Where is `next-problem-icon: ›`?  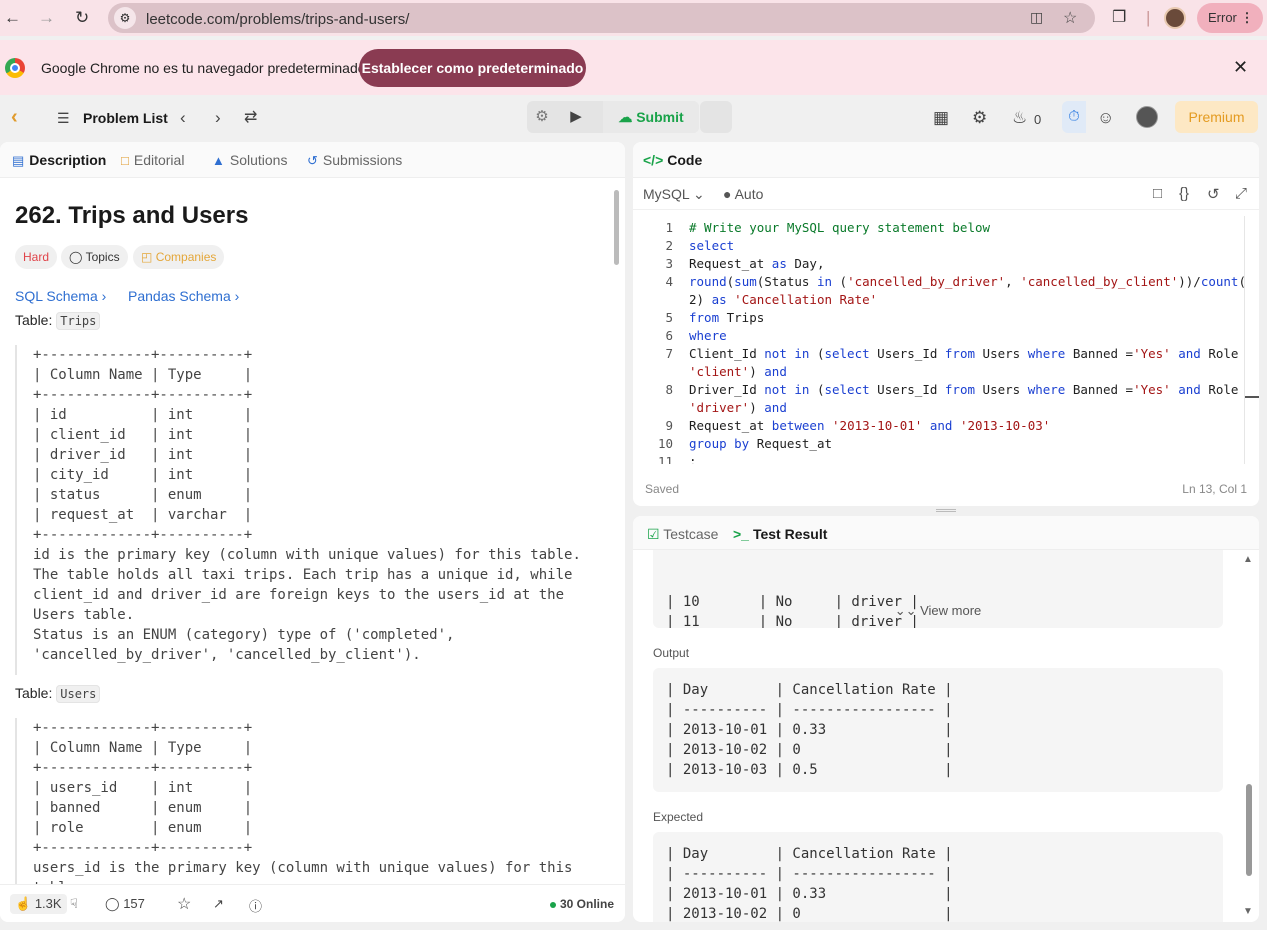 next-problem-icon: › is located at coordinates (218, 118).